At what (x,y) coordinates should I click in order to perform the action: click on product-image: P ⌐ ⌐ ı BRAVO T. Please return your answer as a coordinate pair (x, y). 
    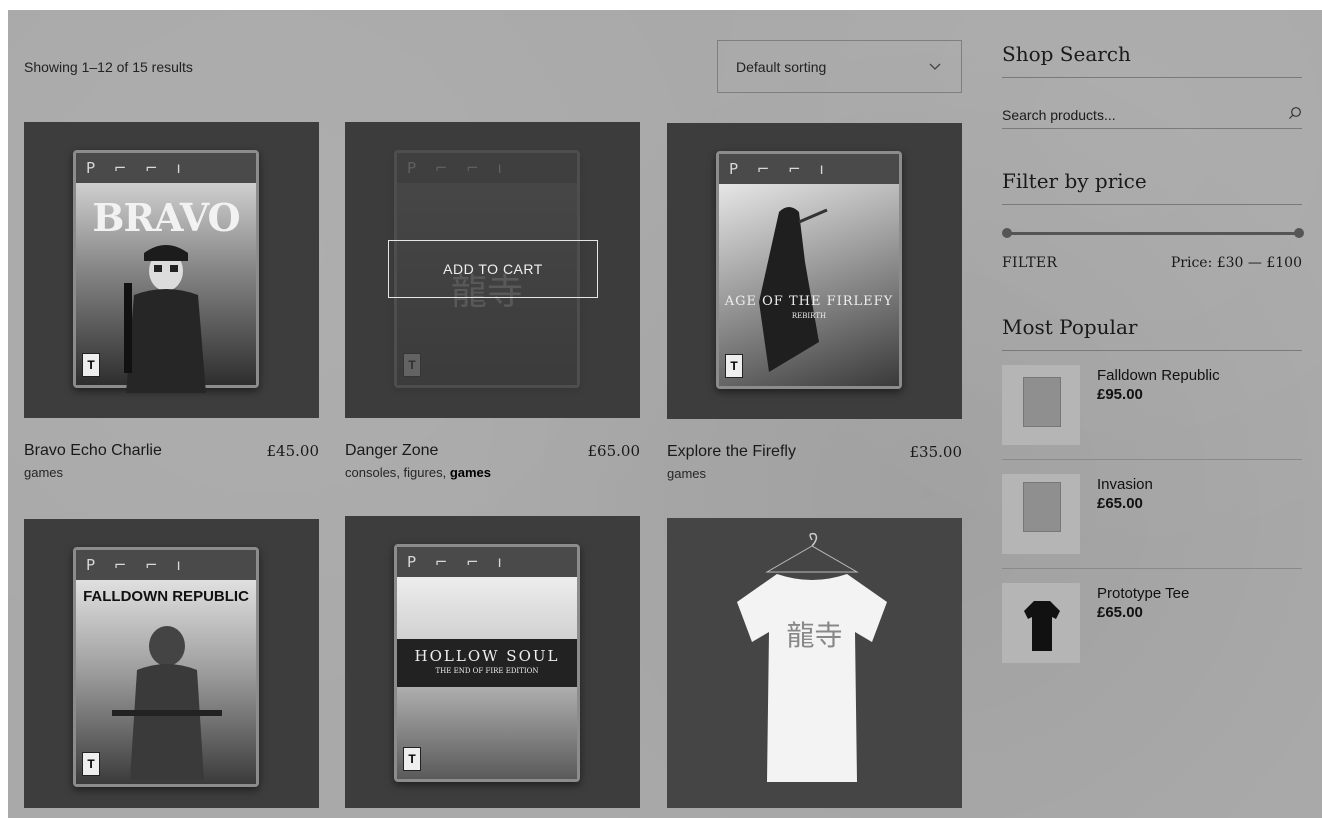
    Looking at the image, I should click on (171, 270).